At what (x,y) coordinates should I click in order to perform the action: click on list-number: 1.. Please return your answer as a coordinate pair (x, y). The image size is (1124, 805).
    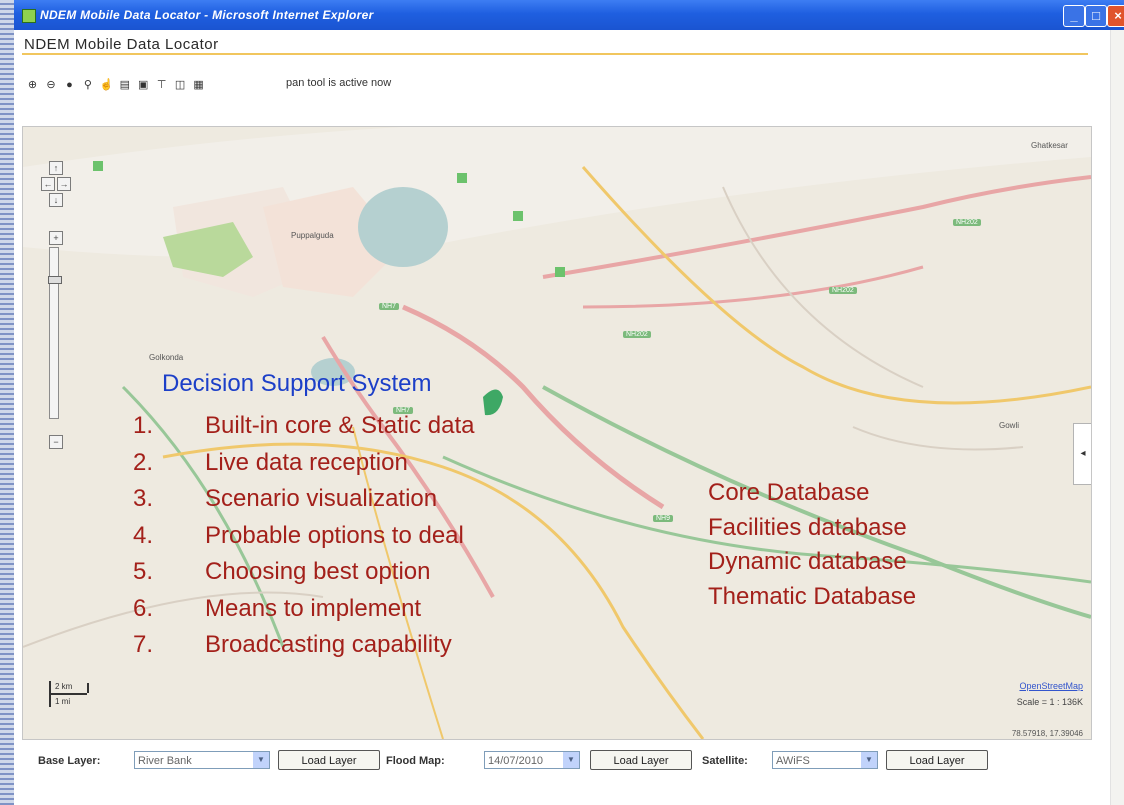
    Looking at the image, I should click on (143, 425).